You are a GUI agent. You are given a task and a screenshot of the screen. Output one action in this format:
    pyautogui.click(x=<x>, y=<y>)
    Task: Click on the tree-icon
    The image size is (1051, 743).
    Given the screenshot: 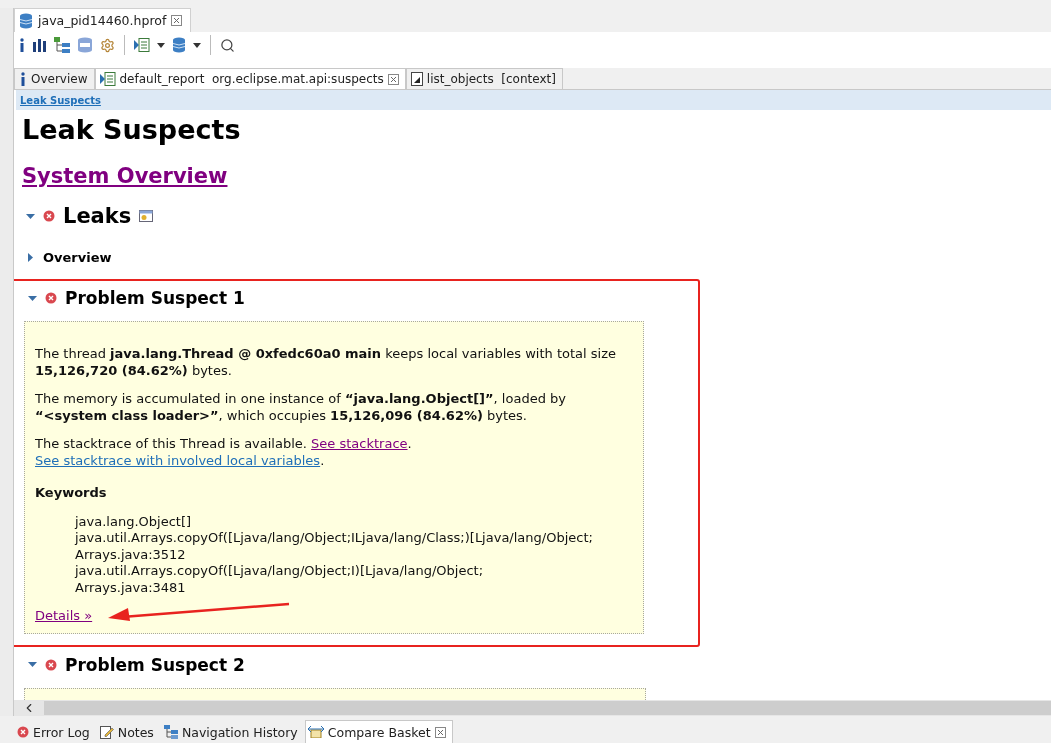 What is the action you would take?
    pyautogui.click(x=62, y=45)
    